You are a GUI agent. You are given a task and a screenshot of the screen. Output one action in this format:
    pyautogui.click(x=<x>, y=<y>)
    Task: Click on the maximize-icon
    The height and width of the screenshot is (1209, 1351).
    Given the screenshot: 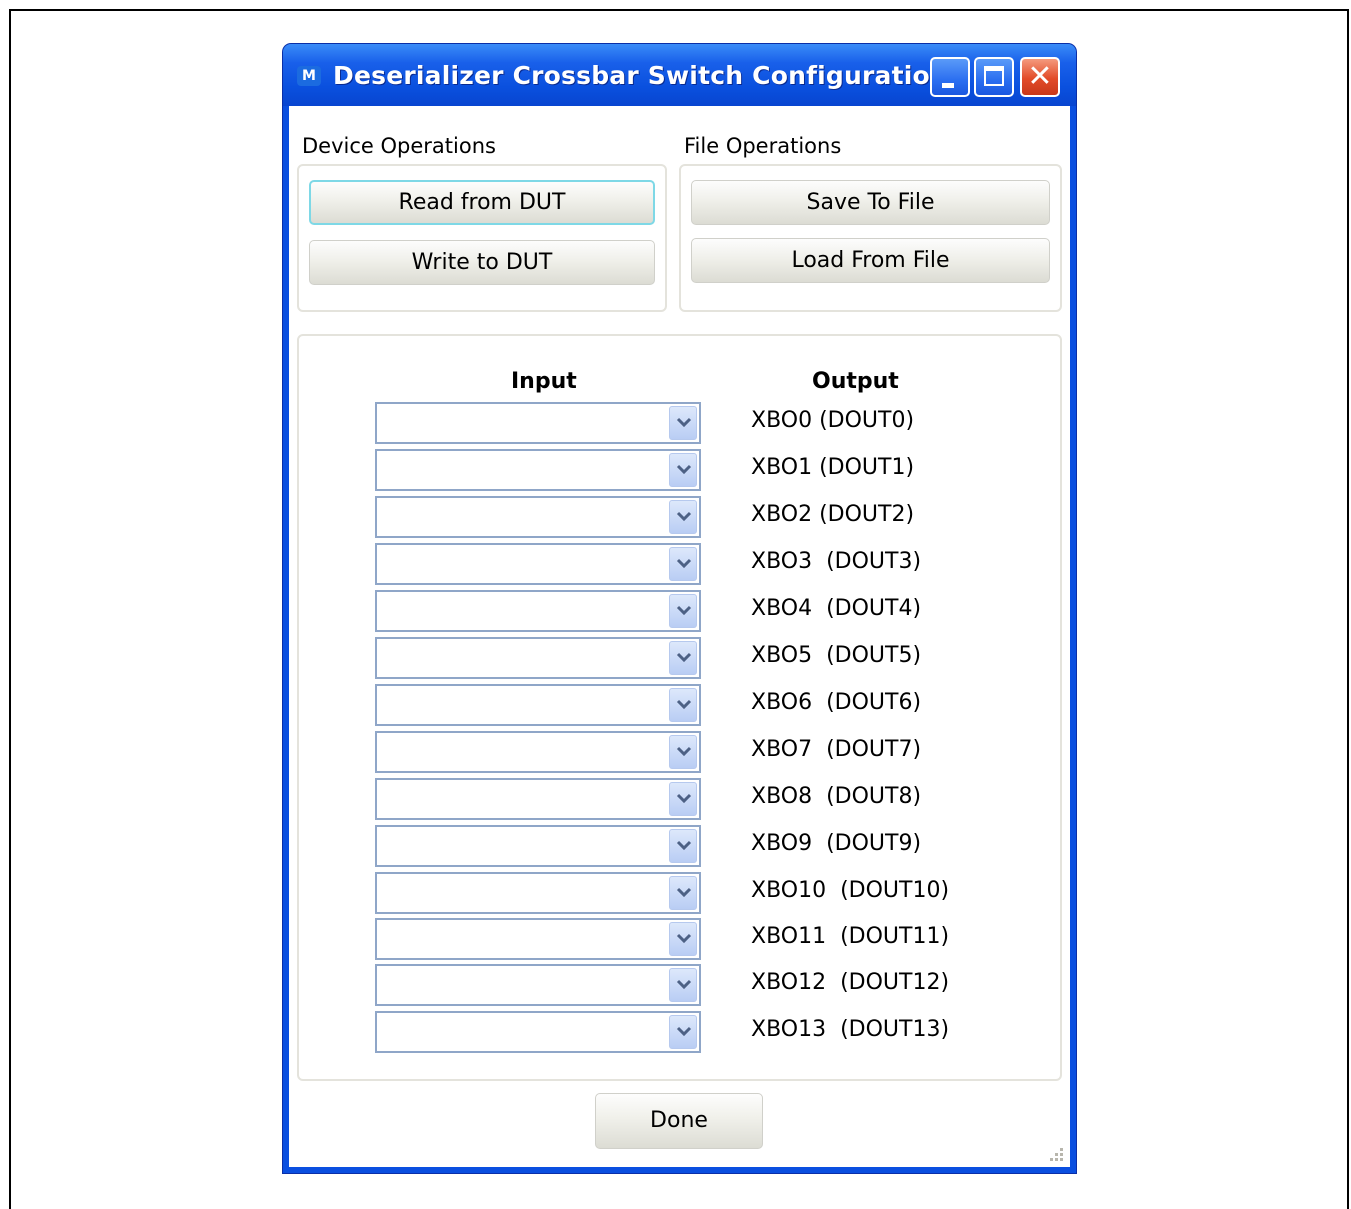 What is the action you would take?
    pyautogui.click(x=994, y=76)
    